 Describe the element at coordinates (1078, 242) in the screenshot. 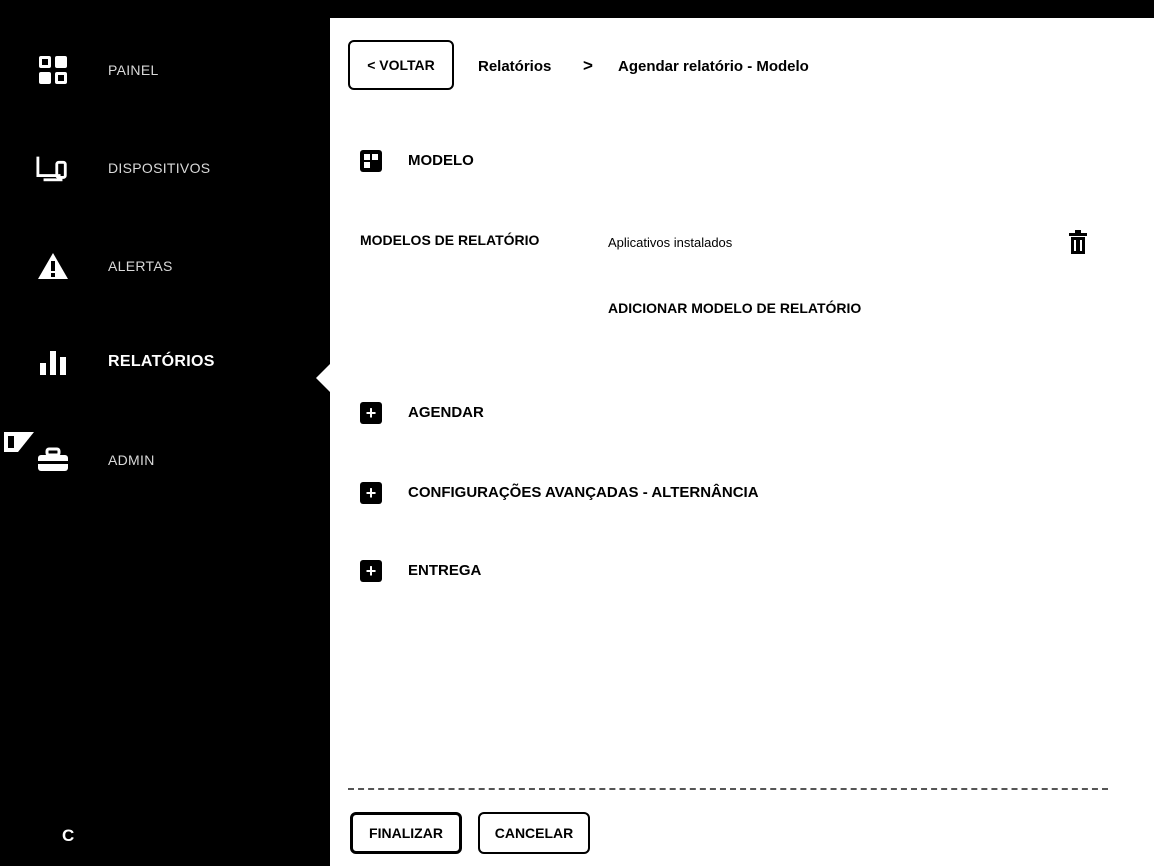

I see `trash-icon` at that location.